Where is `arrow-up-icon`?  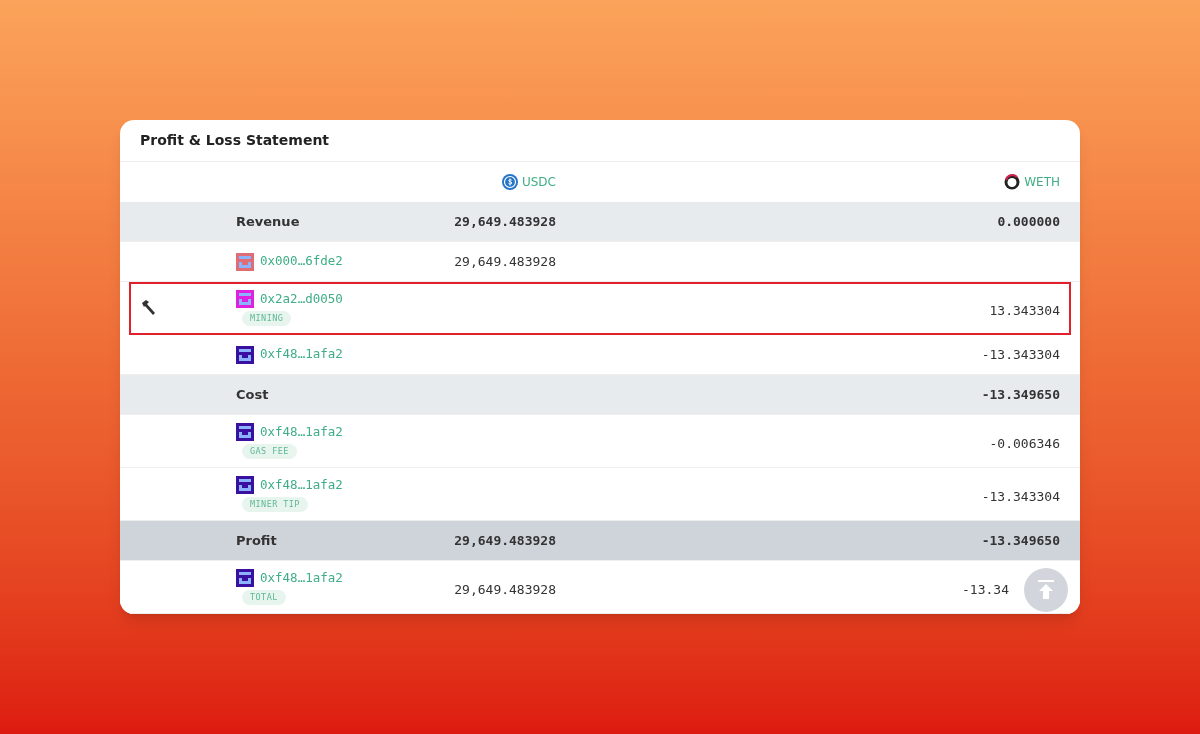 arrow-up-icon is located at coordinates (1046, 590).